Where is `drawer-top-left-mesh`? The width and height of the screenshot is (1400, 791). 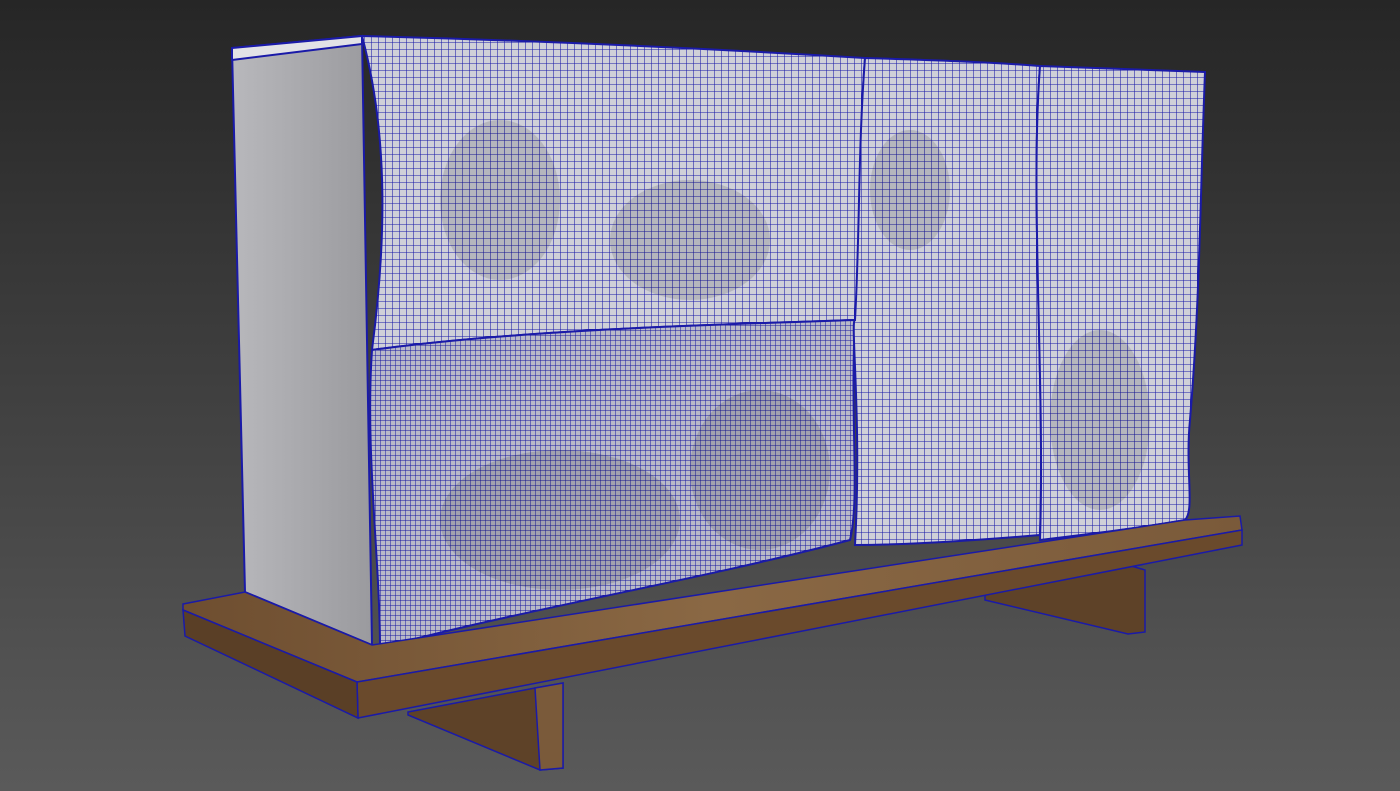 drawer-top-left-mesh is located at coordinates (613, 193).